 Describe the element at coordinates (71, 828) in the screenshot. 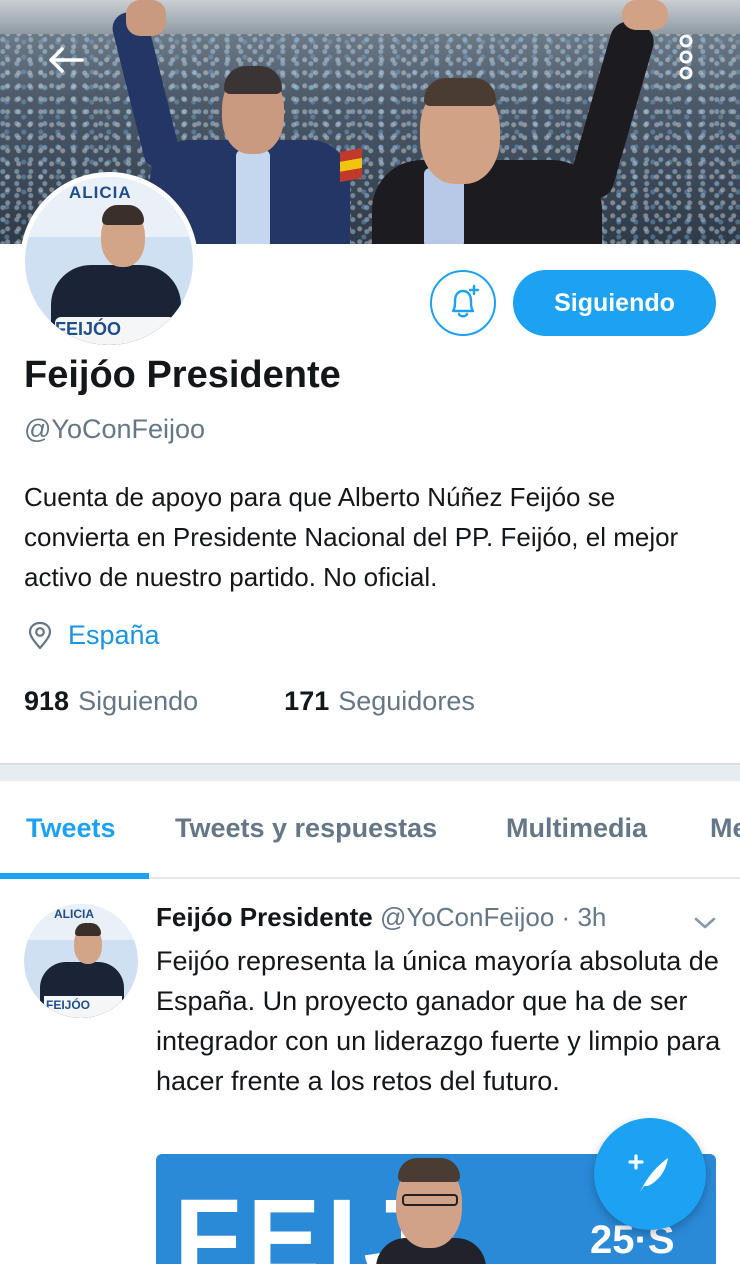

I see `tab-tweets: Tweets` at that location.